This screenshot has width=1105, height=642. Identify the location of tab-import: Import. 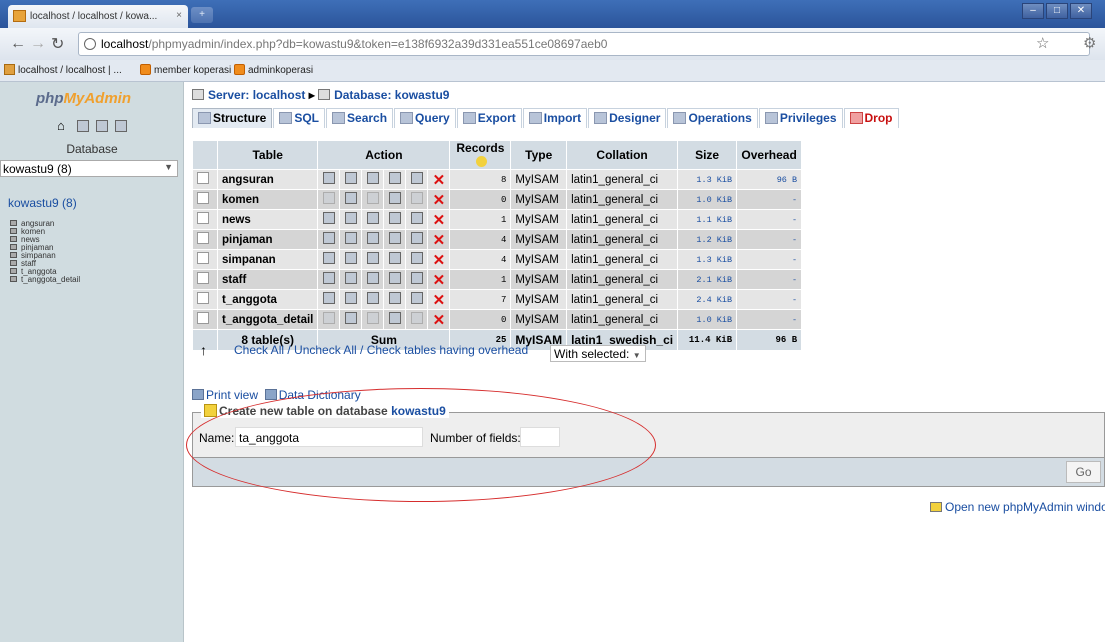
(555, 118).